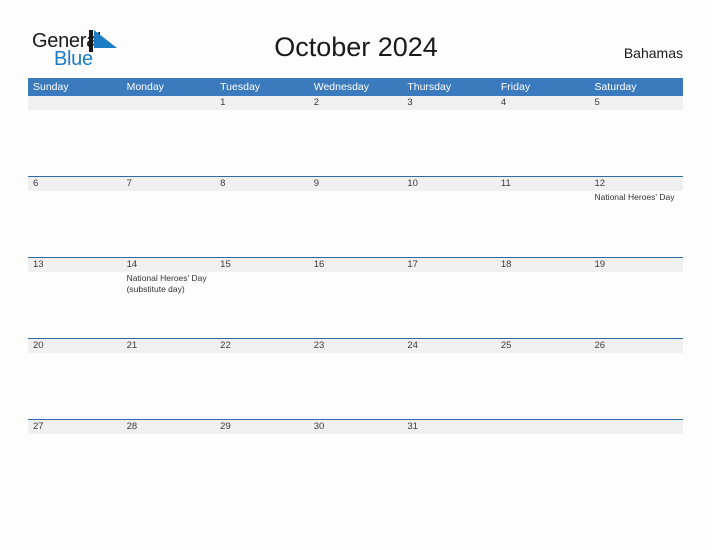 This screenshot has width=712, height=550. Describe the element at coordinates (240, 87) in the screenshot. I see `day-header-tuesday: Tuesday` at that location.